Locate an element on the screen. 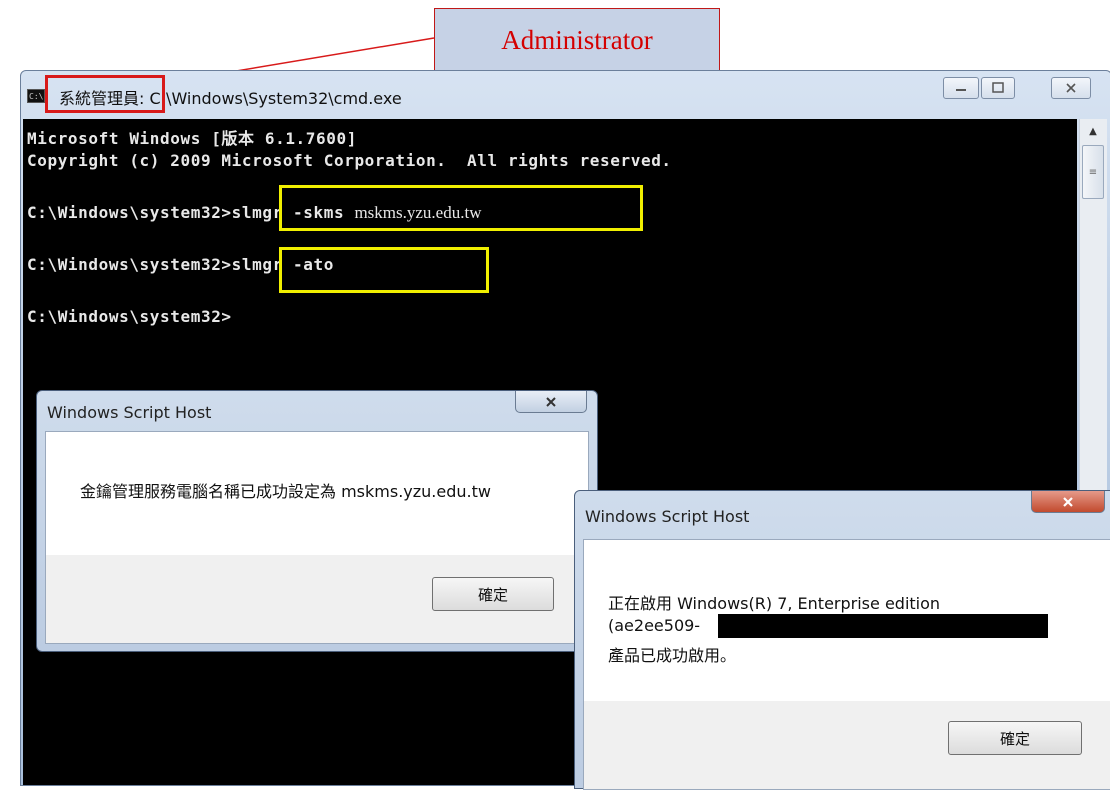 This screenshot has width=1110, height=790. scroll-up-arrow-icon: ▲ is located at coordinates (1093, 132).